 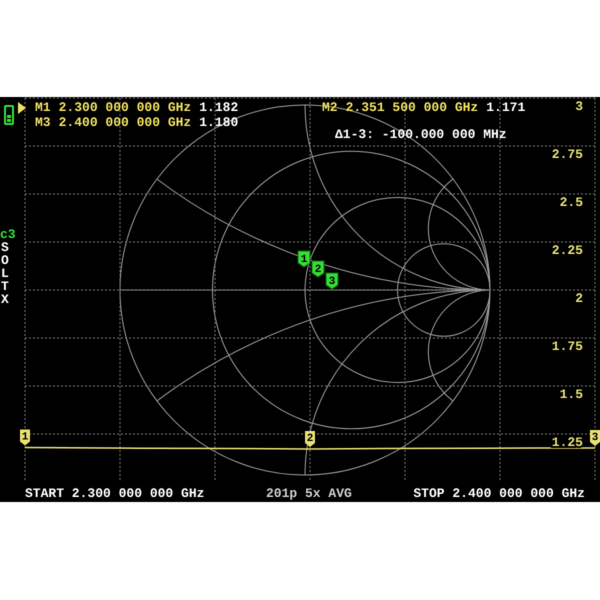 I want to click on marker-value: 1.171, so click(x=506, y=107).